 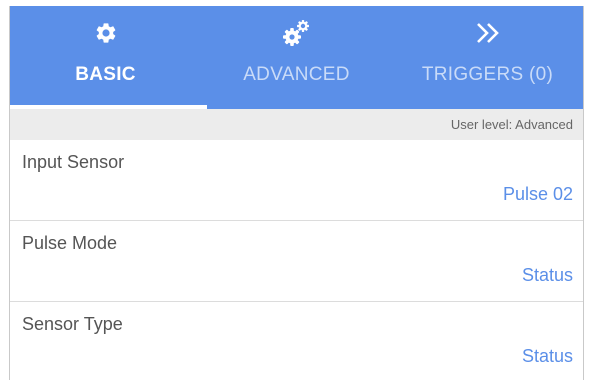 I want to click on tab-triggers: TRIGGERS (0), so click(x=487, y=57).